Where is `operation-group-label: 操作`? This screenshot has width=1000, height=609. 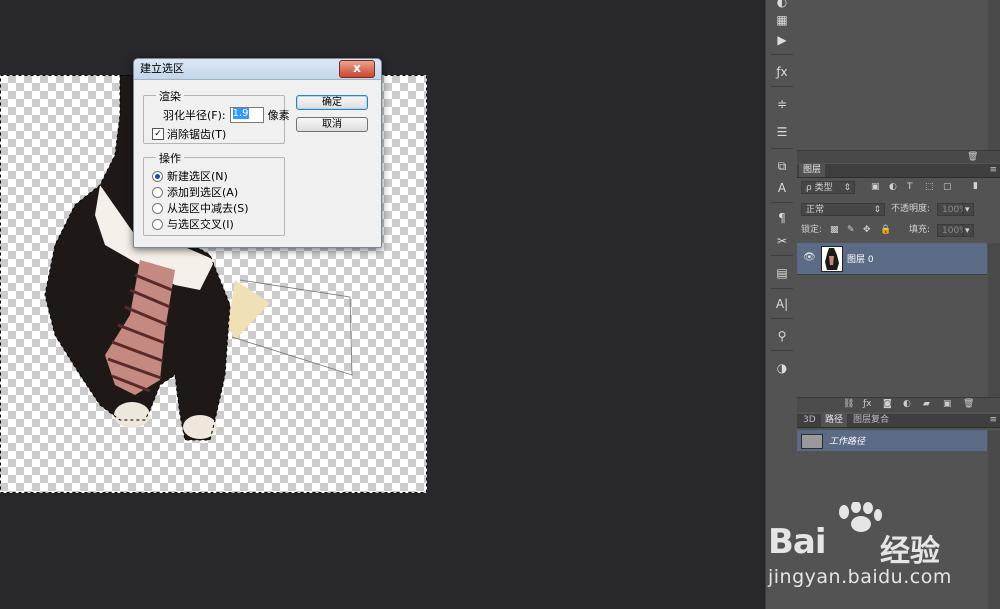 operation-group-label: 操作 is located at coordinates (170, 158).